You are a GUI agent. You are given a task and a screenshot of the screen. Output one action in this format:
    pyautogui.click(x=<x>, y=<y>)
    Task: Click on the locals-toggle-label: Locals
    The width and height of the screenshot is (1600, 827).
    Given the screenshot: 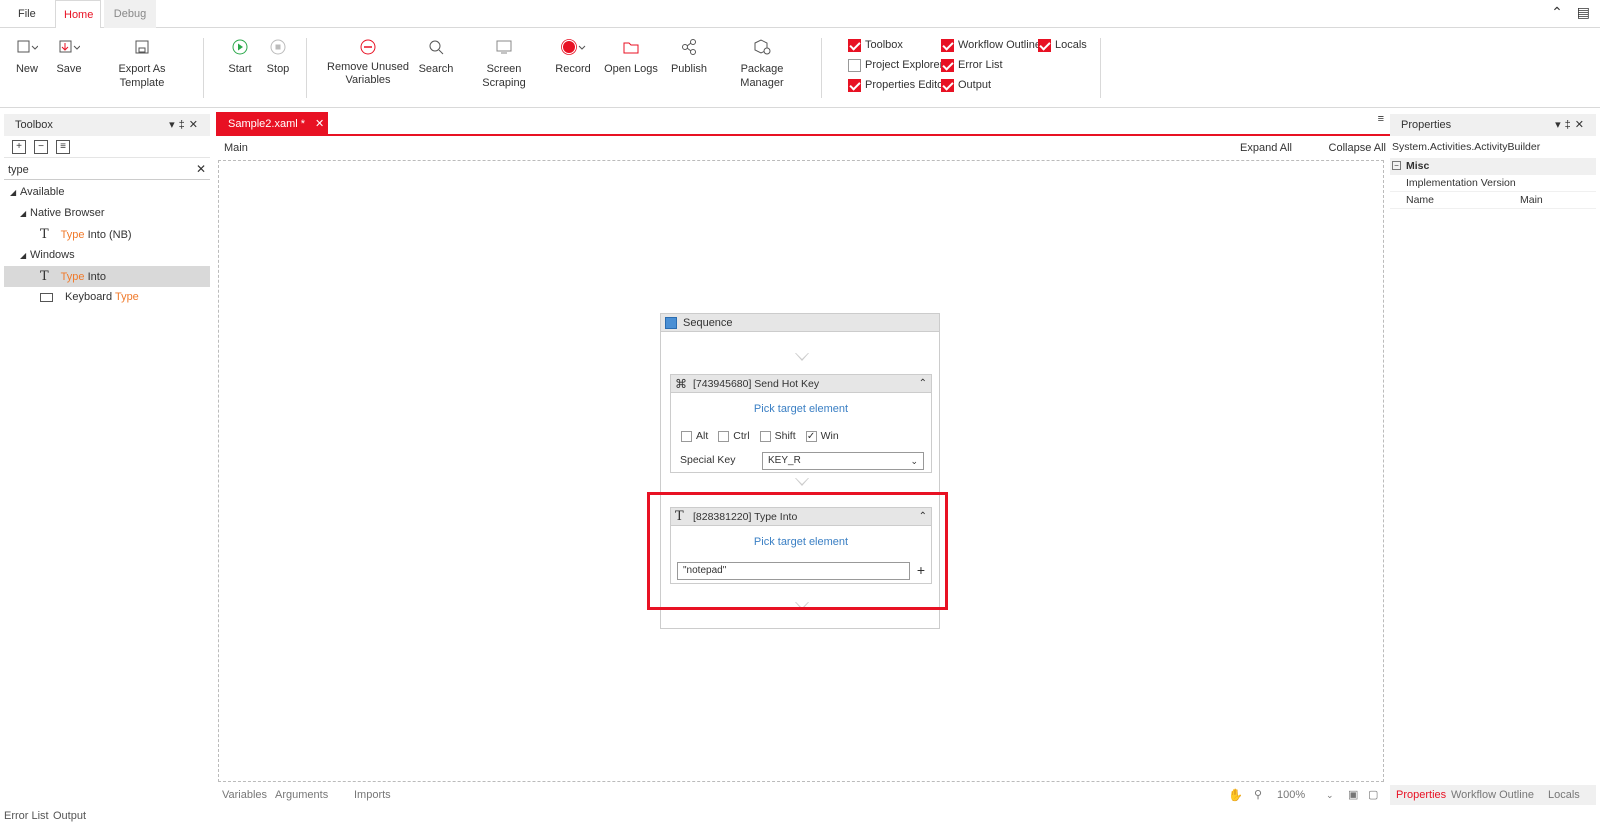 What is the action you would take?
    pyautogui.click(x=1071, y=45)
    